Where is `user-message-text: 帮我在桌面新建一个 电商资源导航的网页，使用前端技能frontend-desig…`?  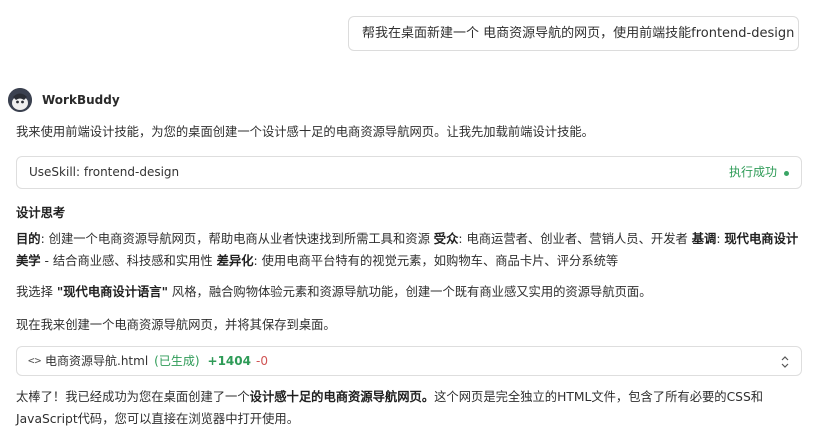 user-message-text: 帮我在桌面新建一个 电商资源导航的网页，使用前端技能frontend-desig… is located at coordinates (578, 33).